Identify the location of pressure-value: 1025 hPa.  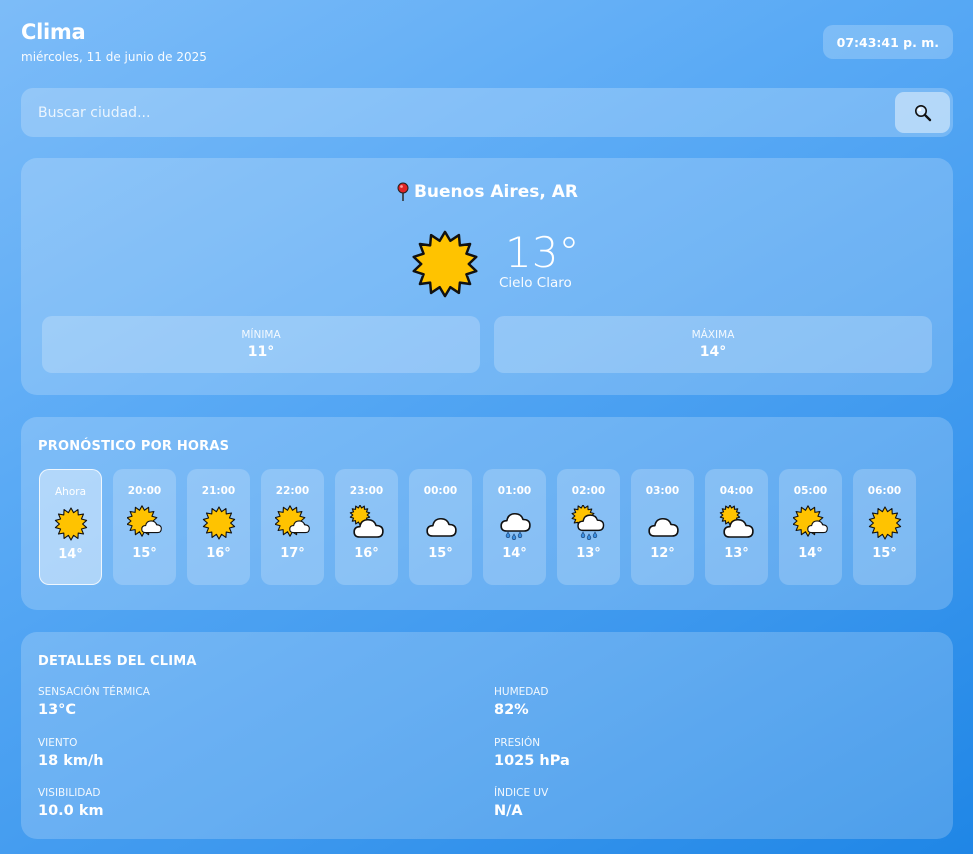
(532, 761).